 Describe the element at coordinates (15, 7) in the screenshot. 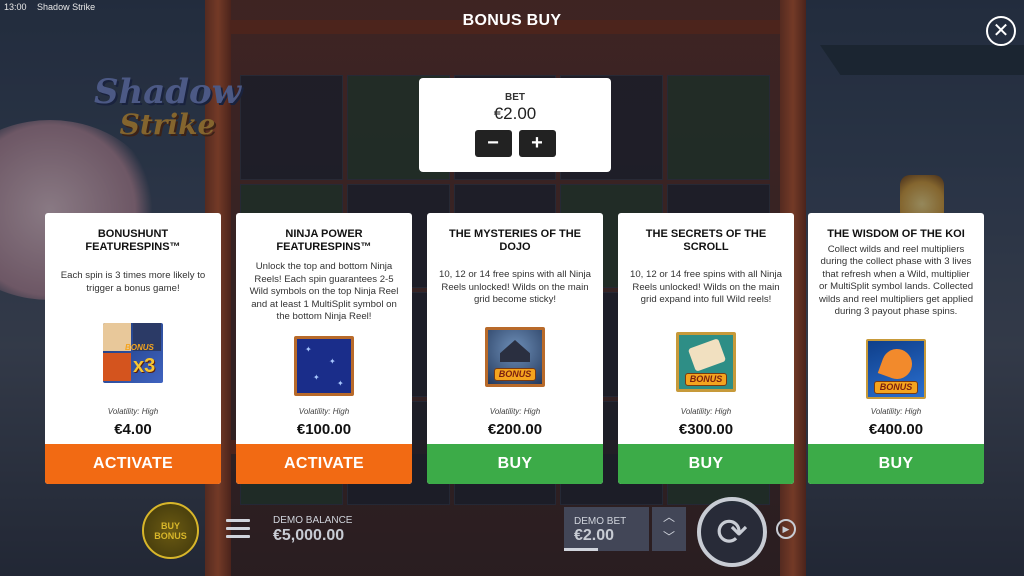

I see `status-time: 13:00` at that location.